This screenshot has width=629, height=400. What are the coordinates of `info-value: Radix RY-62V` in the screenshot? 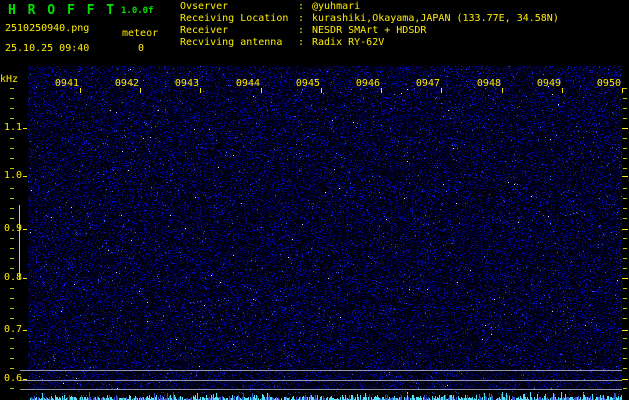 It's located at (348, 42).